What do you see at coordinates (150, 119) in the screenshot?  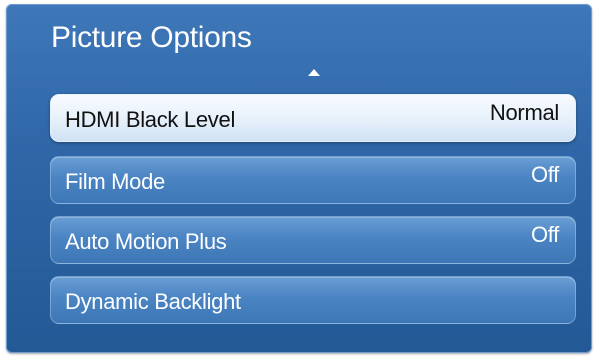 I see `menu-item-label: HDMI Black Level` at bounding box center [150, 119].